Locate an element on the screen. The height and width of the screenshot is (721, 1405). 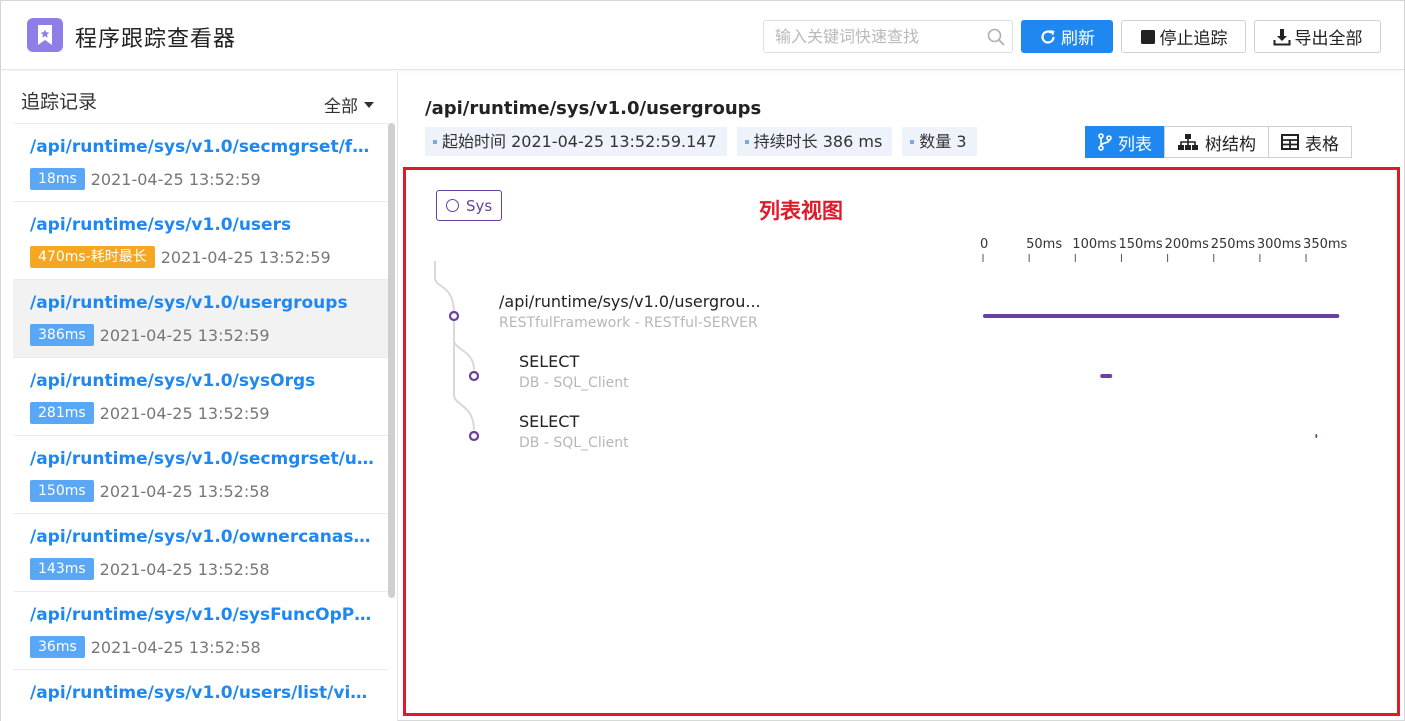
sitemap-icon is located at coordinates (1188, 142).